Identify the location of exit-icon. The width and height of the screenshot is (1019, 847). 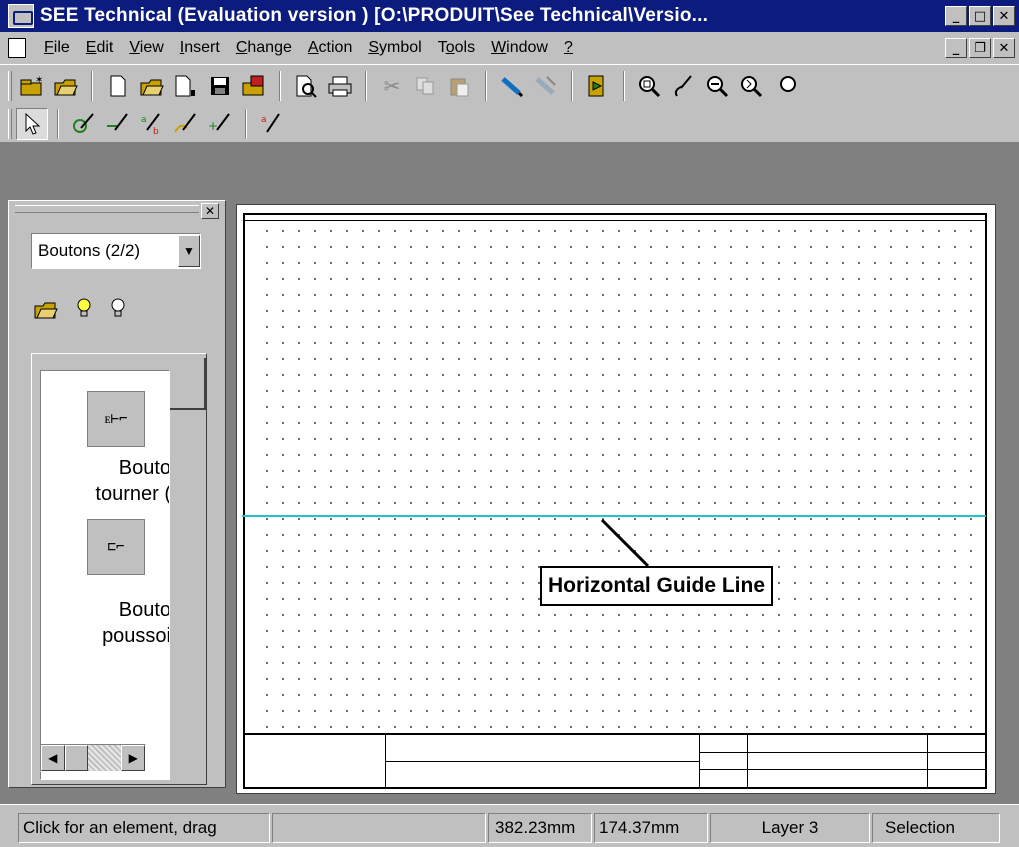
(598, 86).